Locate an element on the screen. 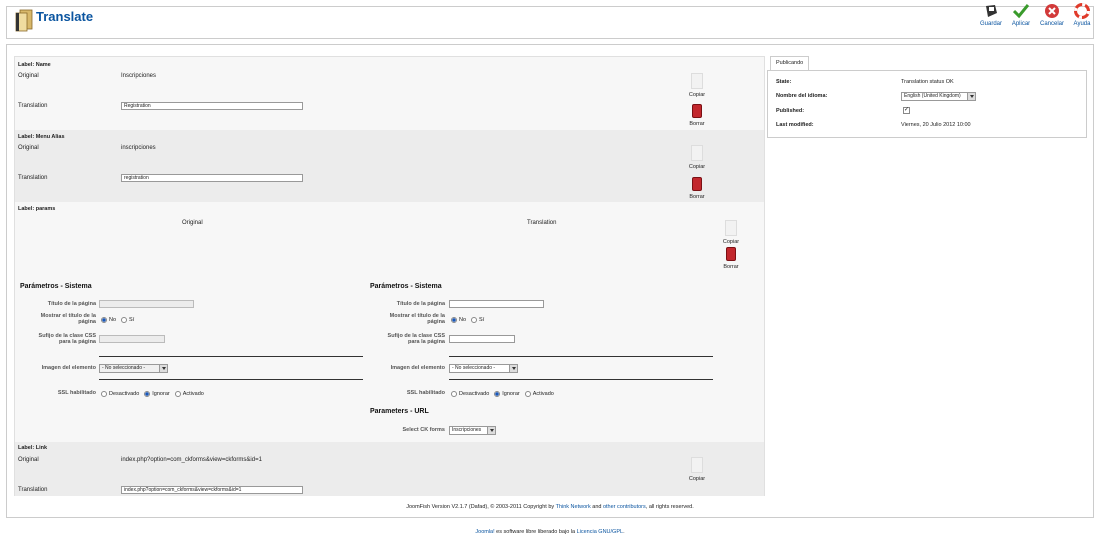 The height and width of the screenshot is (537, 1100). original-value: Inscripciones is located at coordinates (139, 76).